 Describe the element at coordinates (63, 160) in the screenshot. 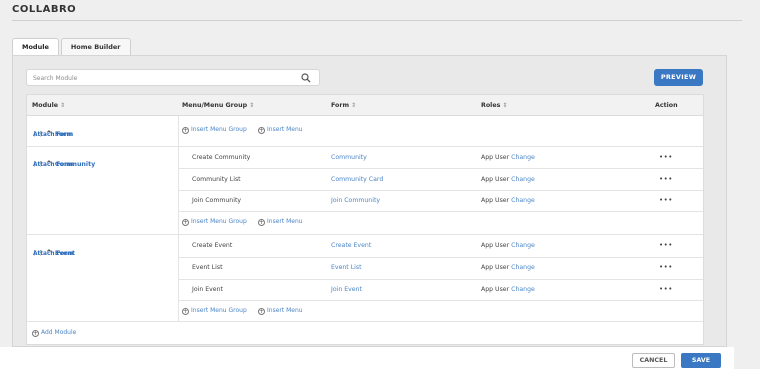

I see `module-community: ⋮⋮ ^ Community Attach Form` at that location.